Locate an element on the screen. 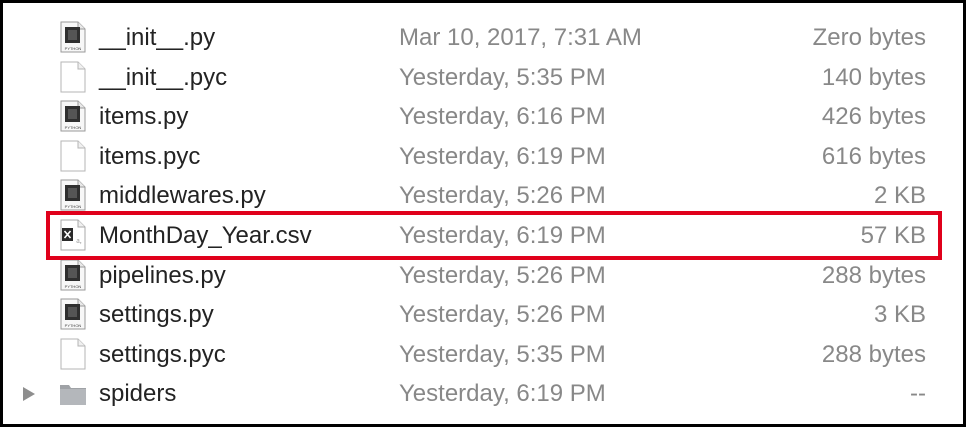 Image resolution: width=966 pixels, height=427 pixels. file-name: __init__.pyc is located at coordinates (163, 77).